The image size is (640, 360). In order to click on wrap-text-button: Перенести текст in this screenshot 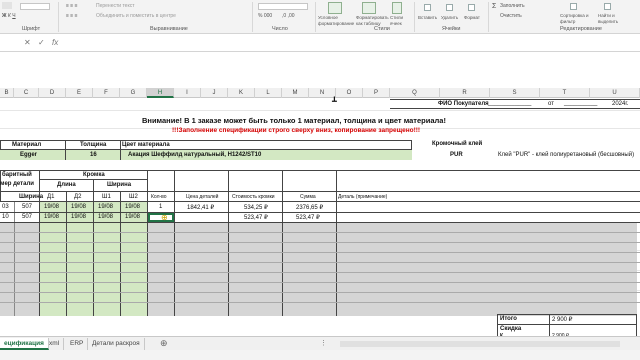, I will do `click(115, 6)`.